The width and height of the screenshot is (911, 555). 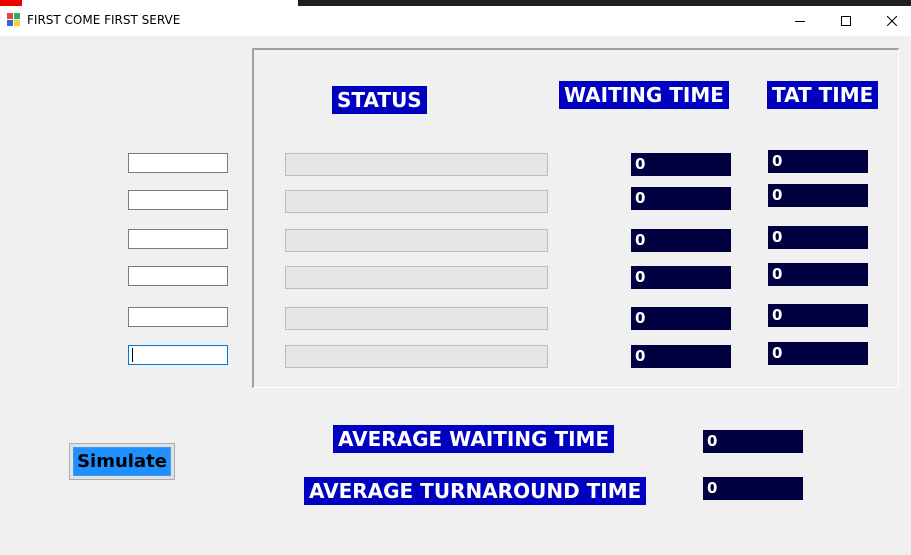 I want to click on average-turnaround-time-label: AVERAGE TURNAROUND TIME, so click(x=475, y=491).